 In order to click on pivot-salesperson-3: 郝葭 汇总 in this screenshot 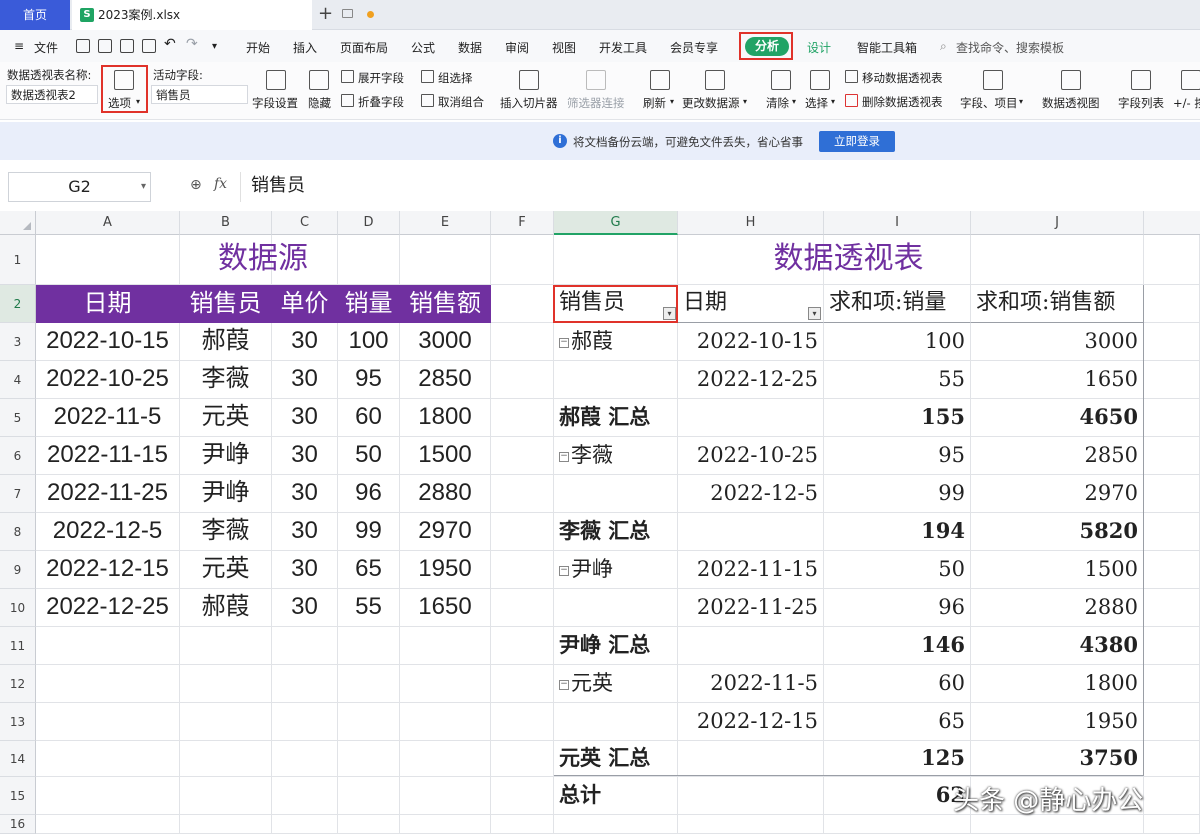, I will do `click(689, 418)`.